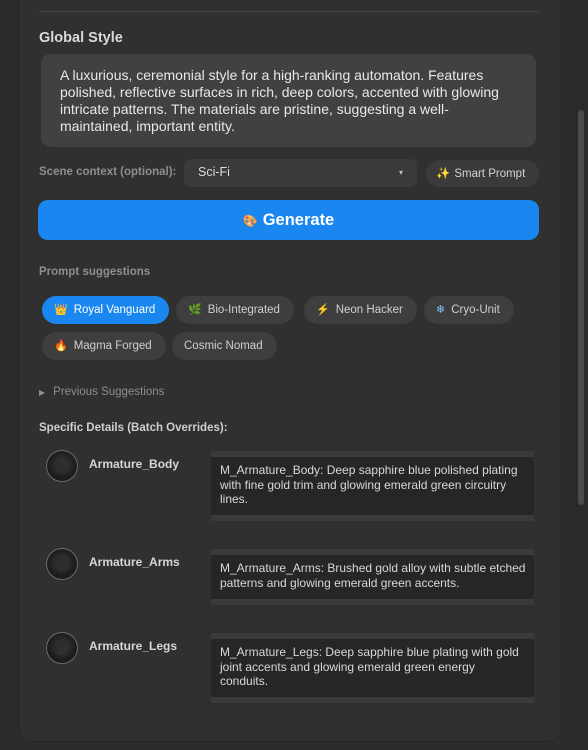 The image size is (588, 750). I want to click on global-style-title: Global Style, so click(81, 38).